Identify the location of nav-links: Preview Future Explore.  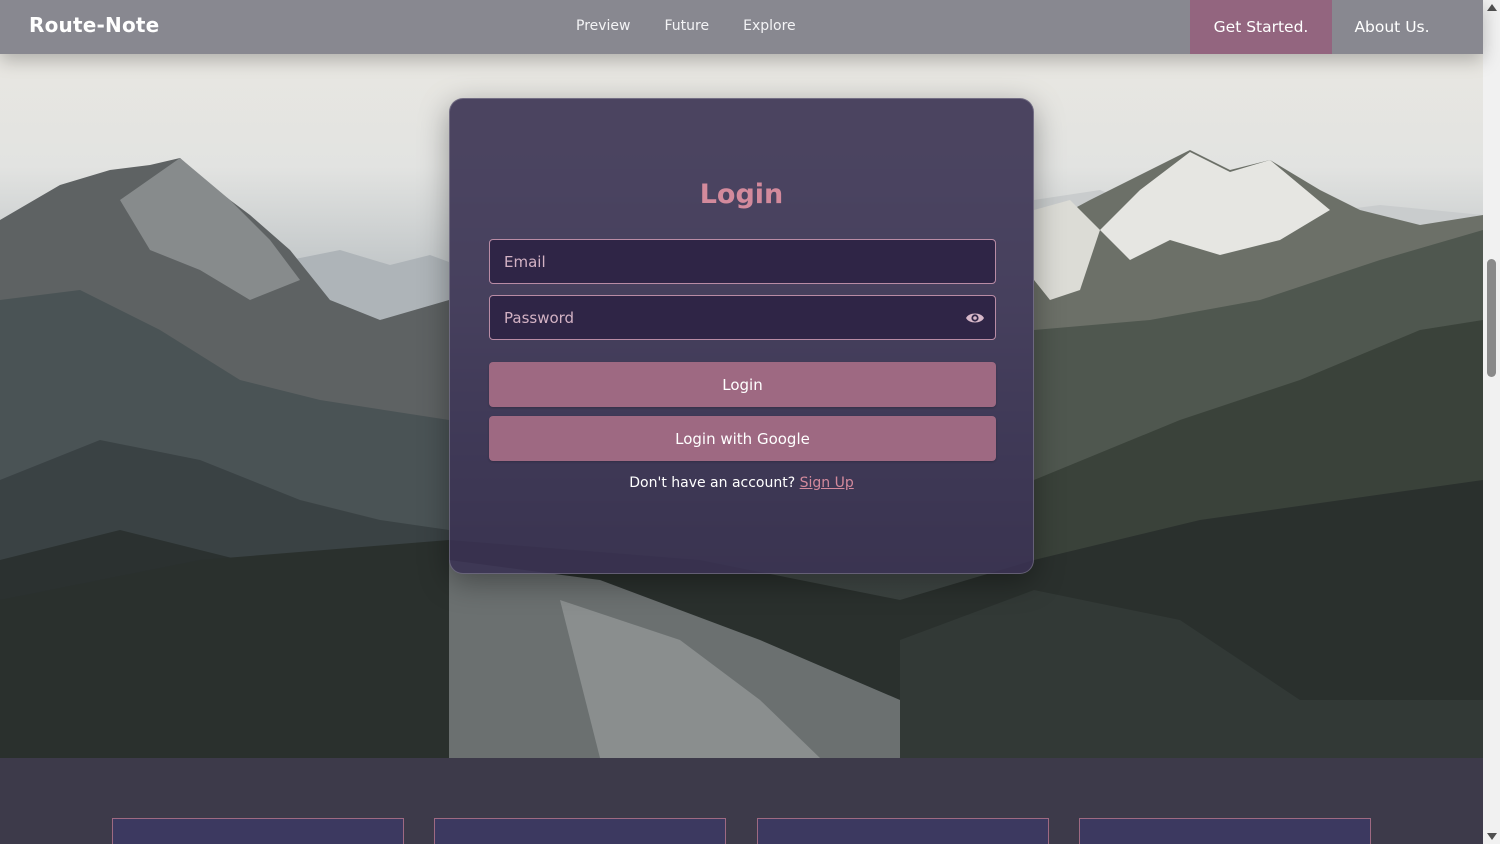
(686, 26).